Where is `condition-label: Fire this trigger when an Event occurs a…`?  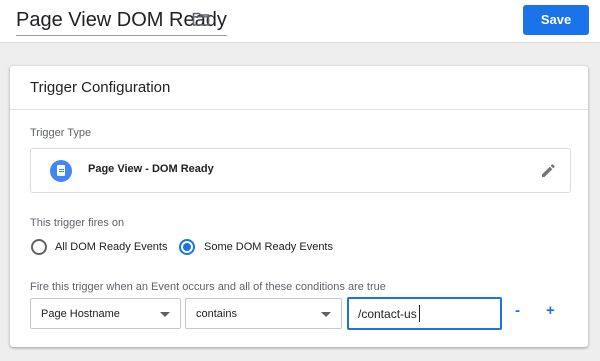 condition-label: Fire this trigger when an Event occurs a… is located at coordinates (208, 287).